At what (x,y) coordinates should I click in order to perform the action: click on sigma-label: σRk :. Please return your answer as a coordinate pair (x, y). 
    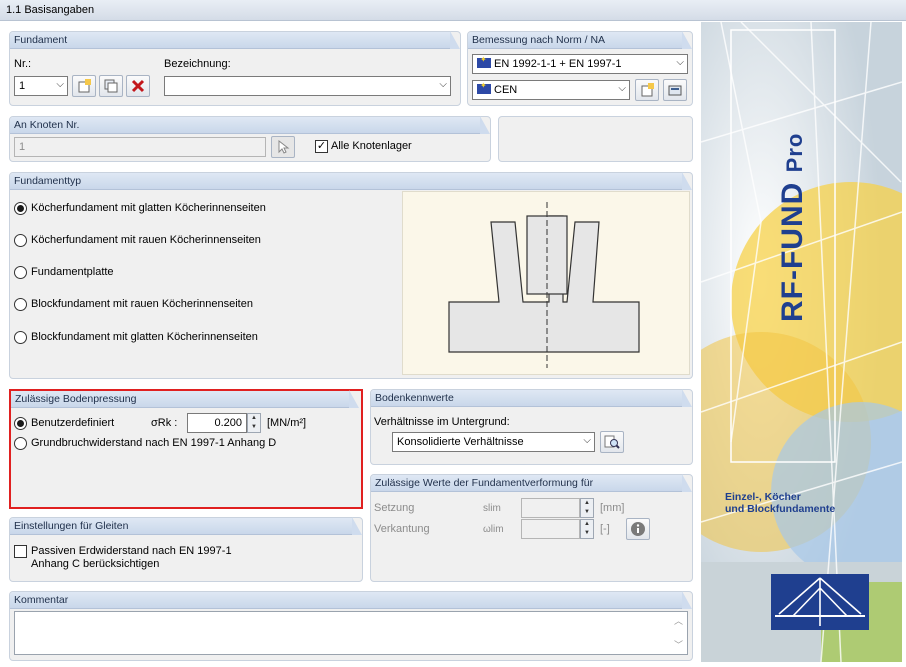
    Looking at the image, I should click on (164, 423).